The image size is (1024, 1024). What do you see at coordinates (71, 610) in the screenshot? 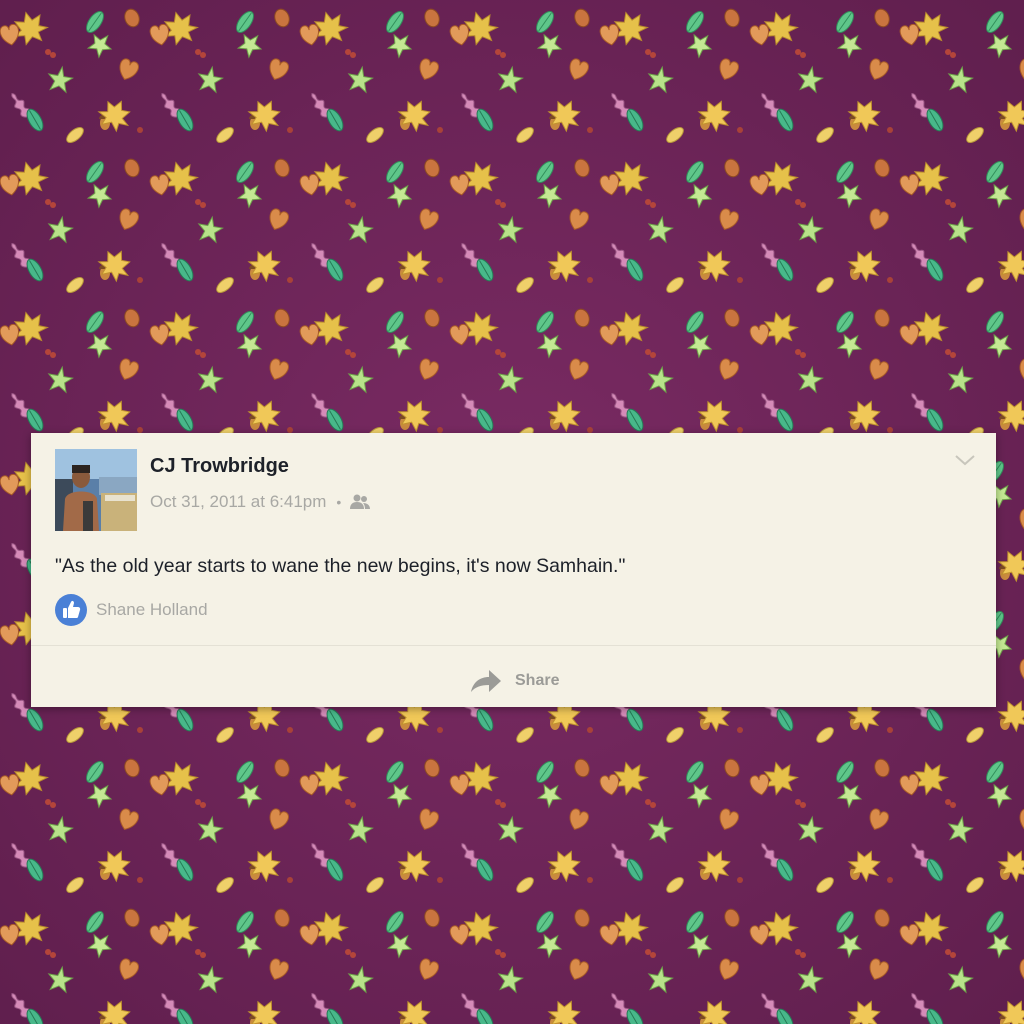
I see `thumbs-up-icon` at bounding box center [71, 610].